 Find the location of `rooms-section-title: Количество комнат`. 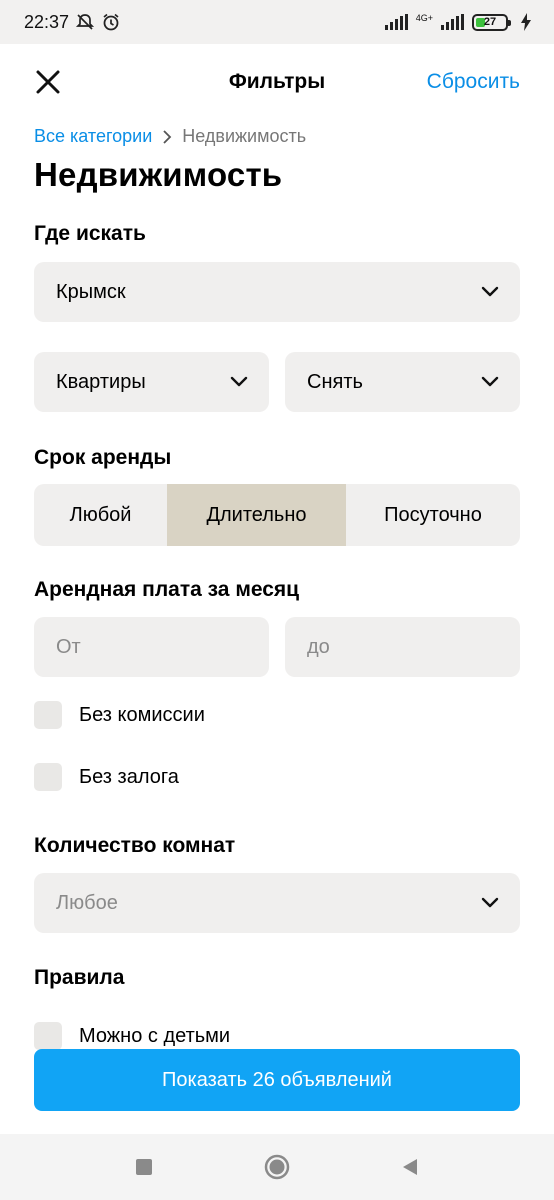

rooms-section-title: Количество комнат is located at coordinates (135, 845).